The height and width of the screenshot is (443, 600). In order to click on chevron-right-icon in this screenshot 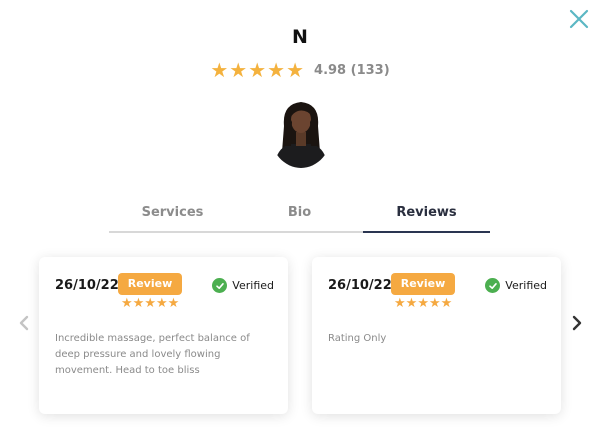, I will do `click(577, 323)`.